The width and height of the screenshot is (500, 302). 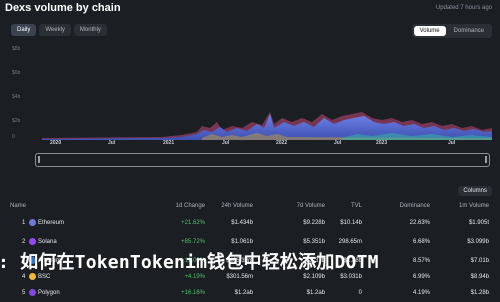 I want to click on volume-7d: $9.228b, so click(x=314, y=223).